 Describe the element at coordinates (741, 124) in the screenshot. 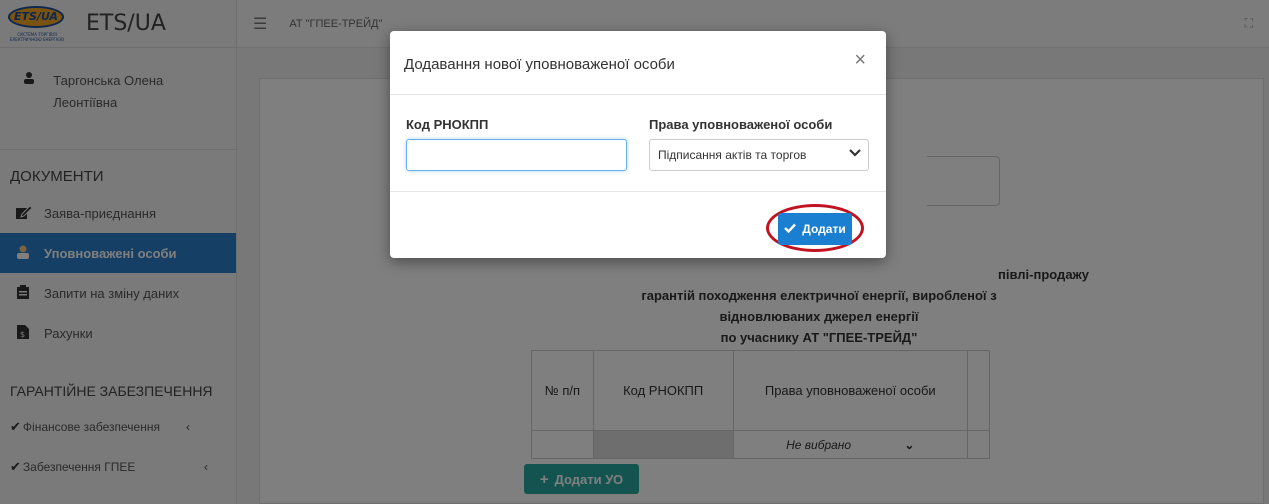

I see `rights-label: Права уповноваженої особи` at that location.